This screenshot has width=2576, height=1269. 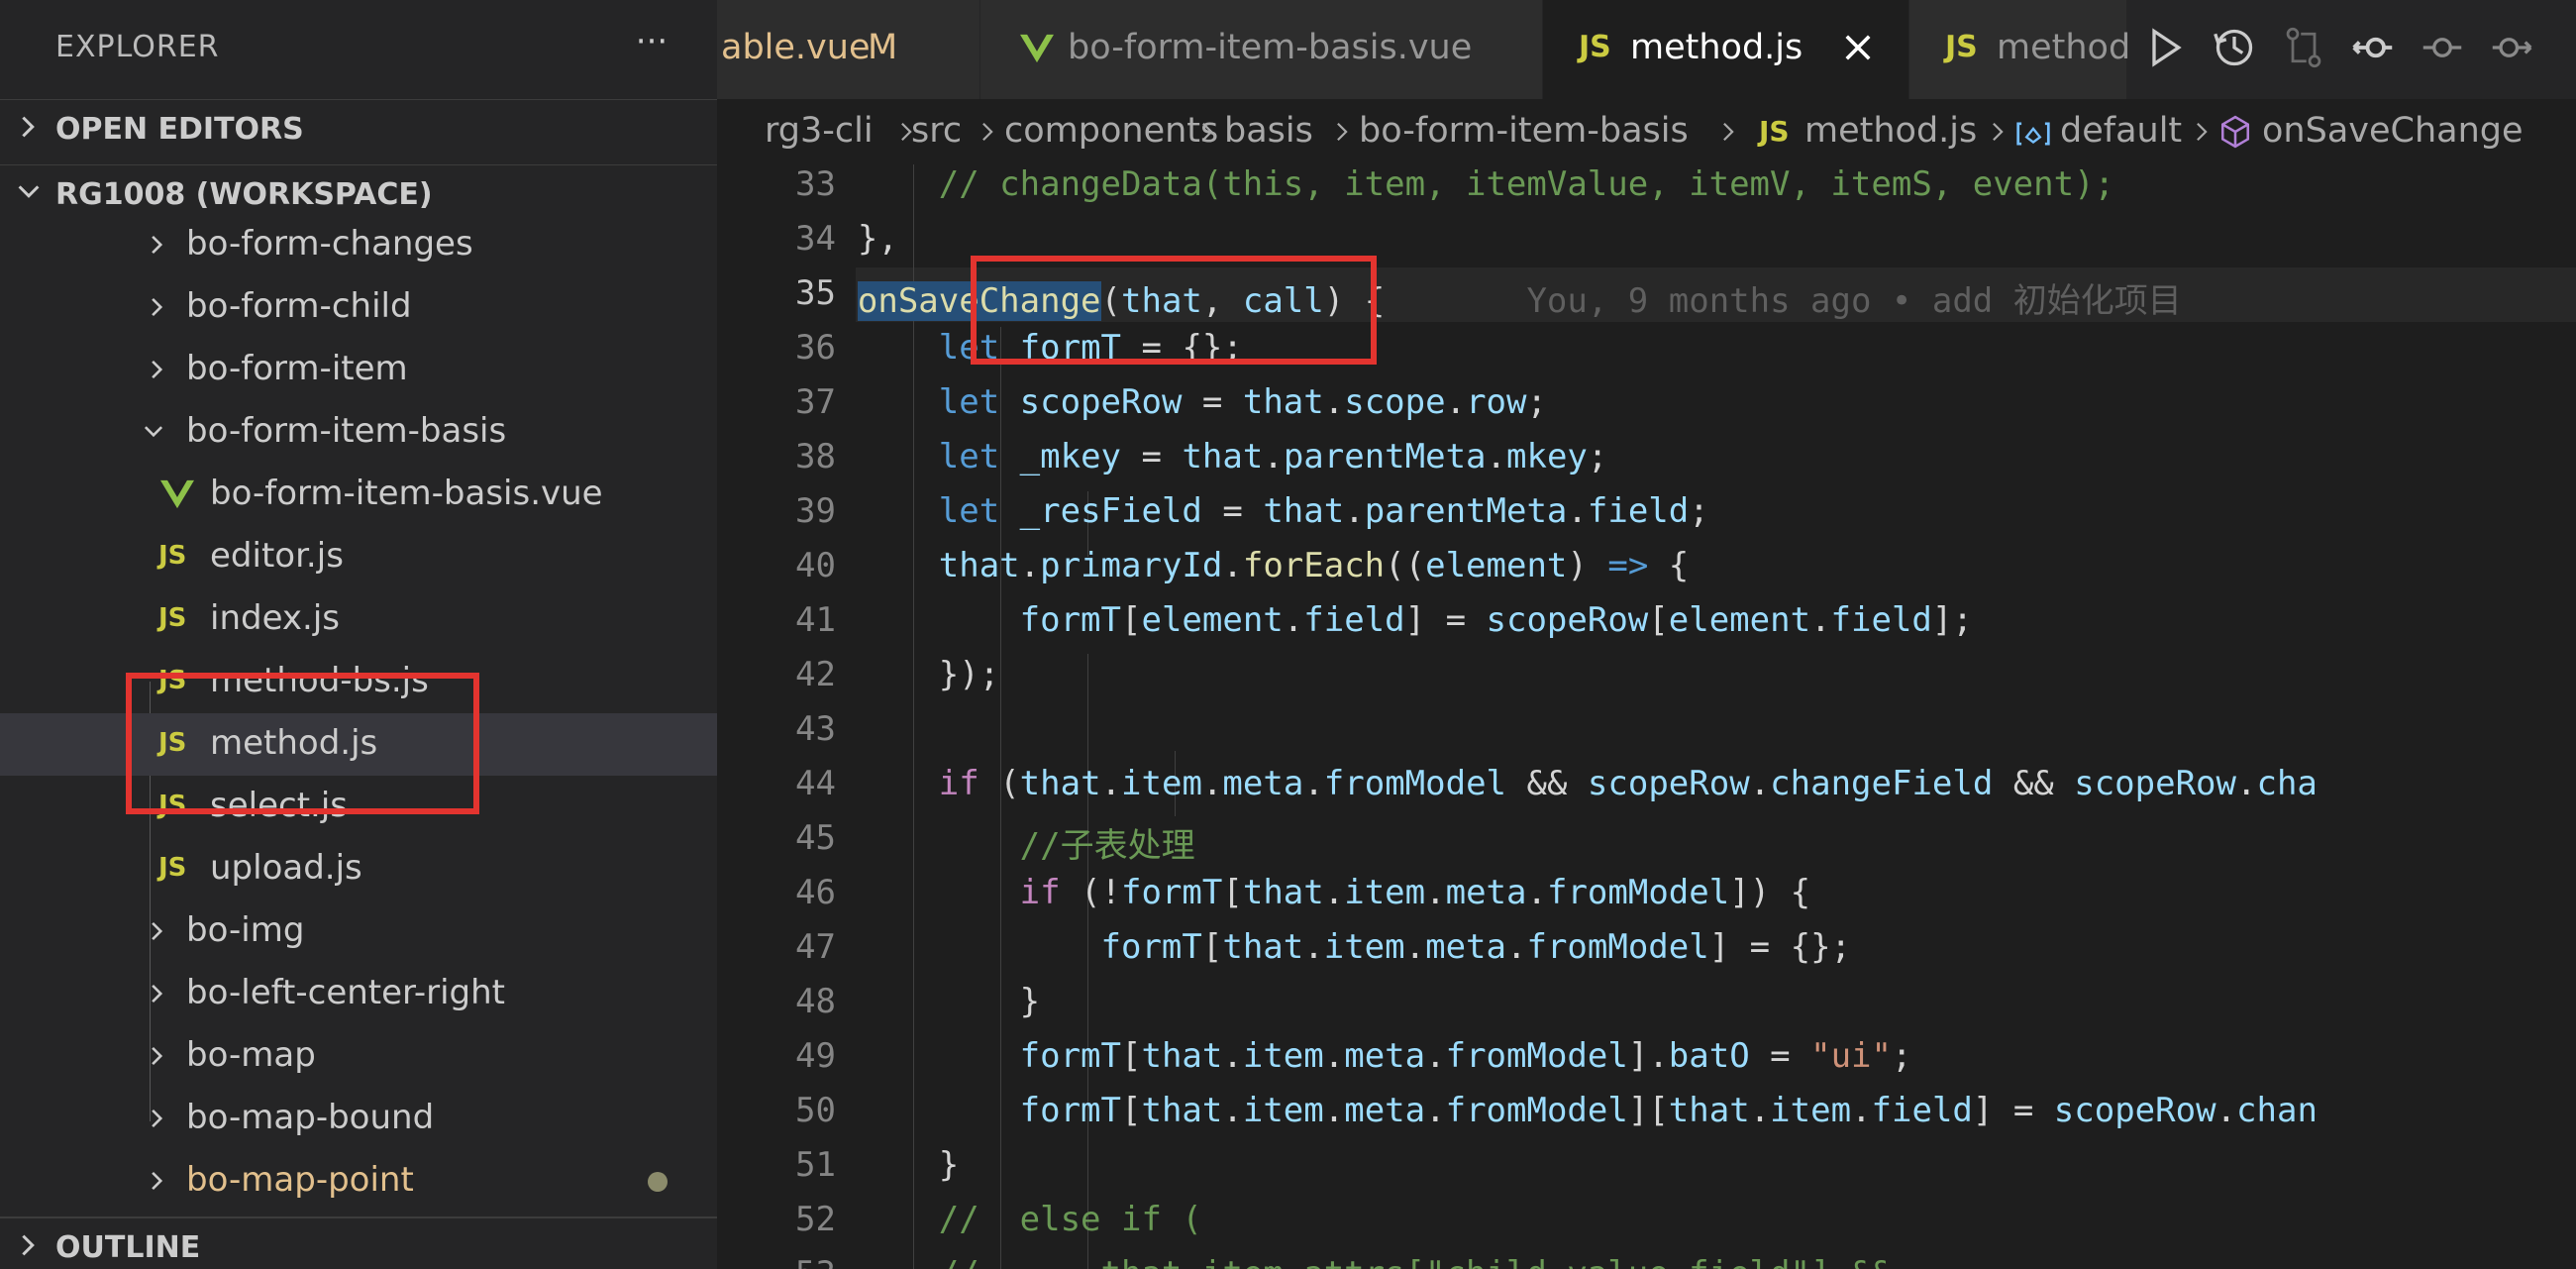 I want to click on code-token: You, 9 months ago • add 初始化项目, so click(x=1783, y=301).